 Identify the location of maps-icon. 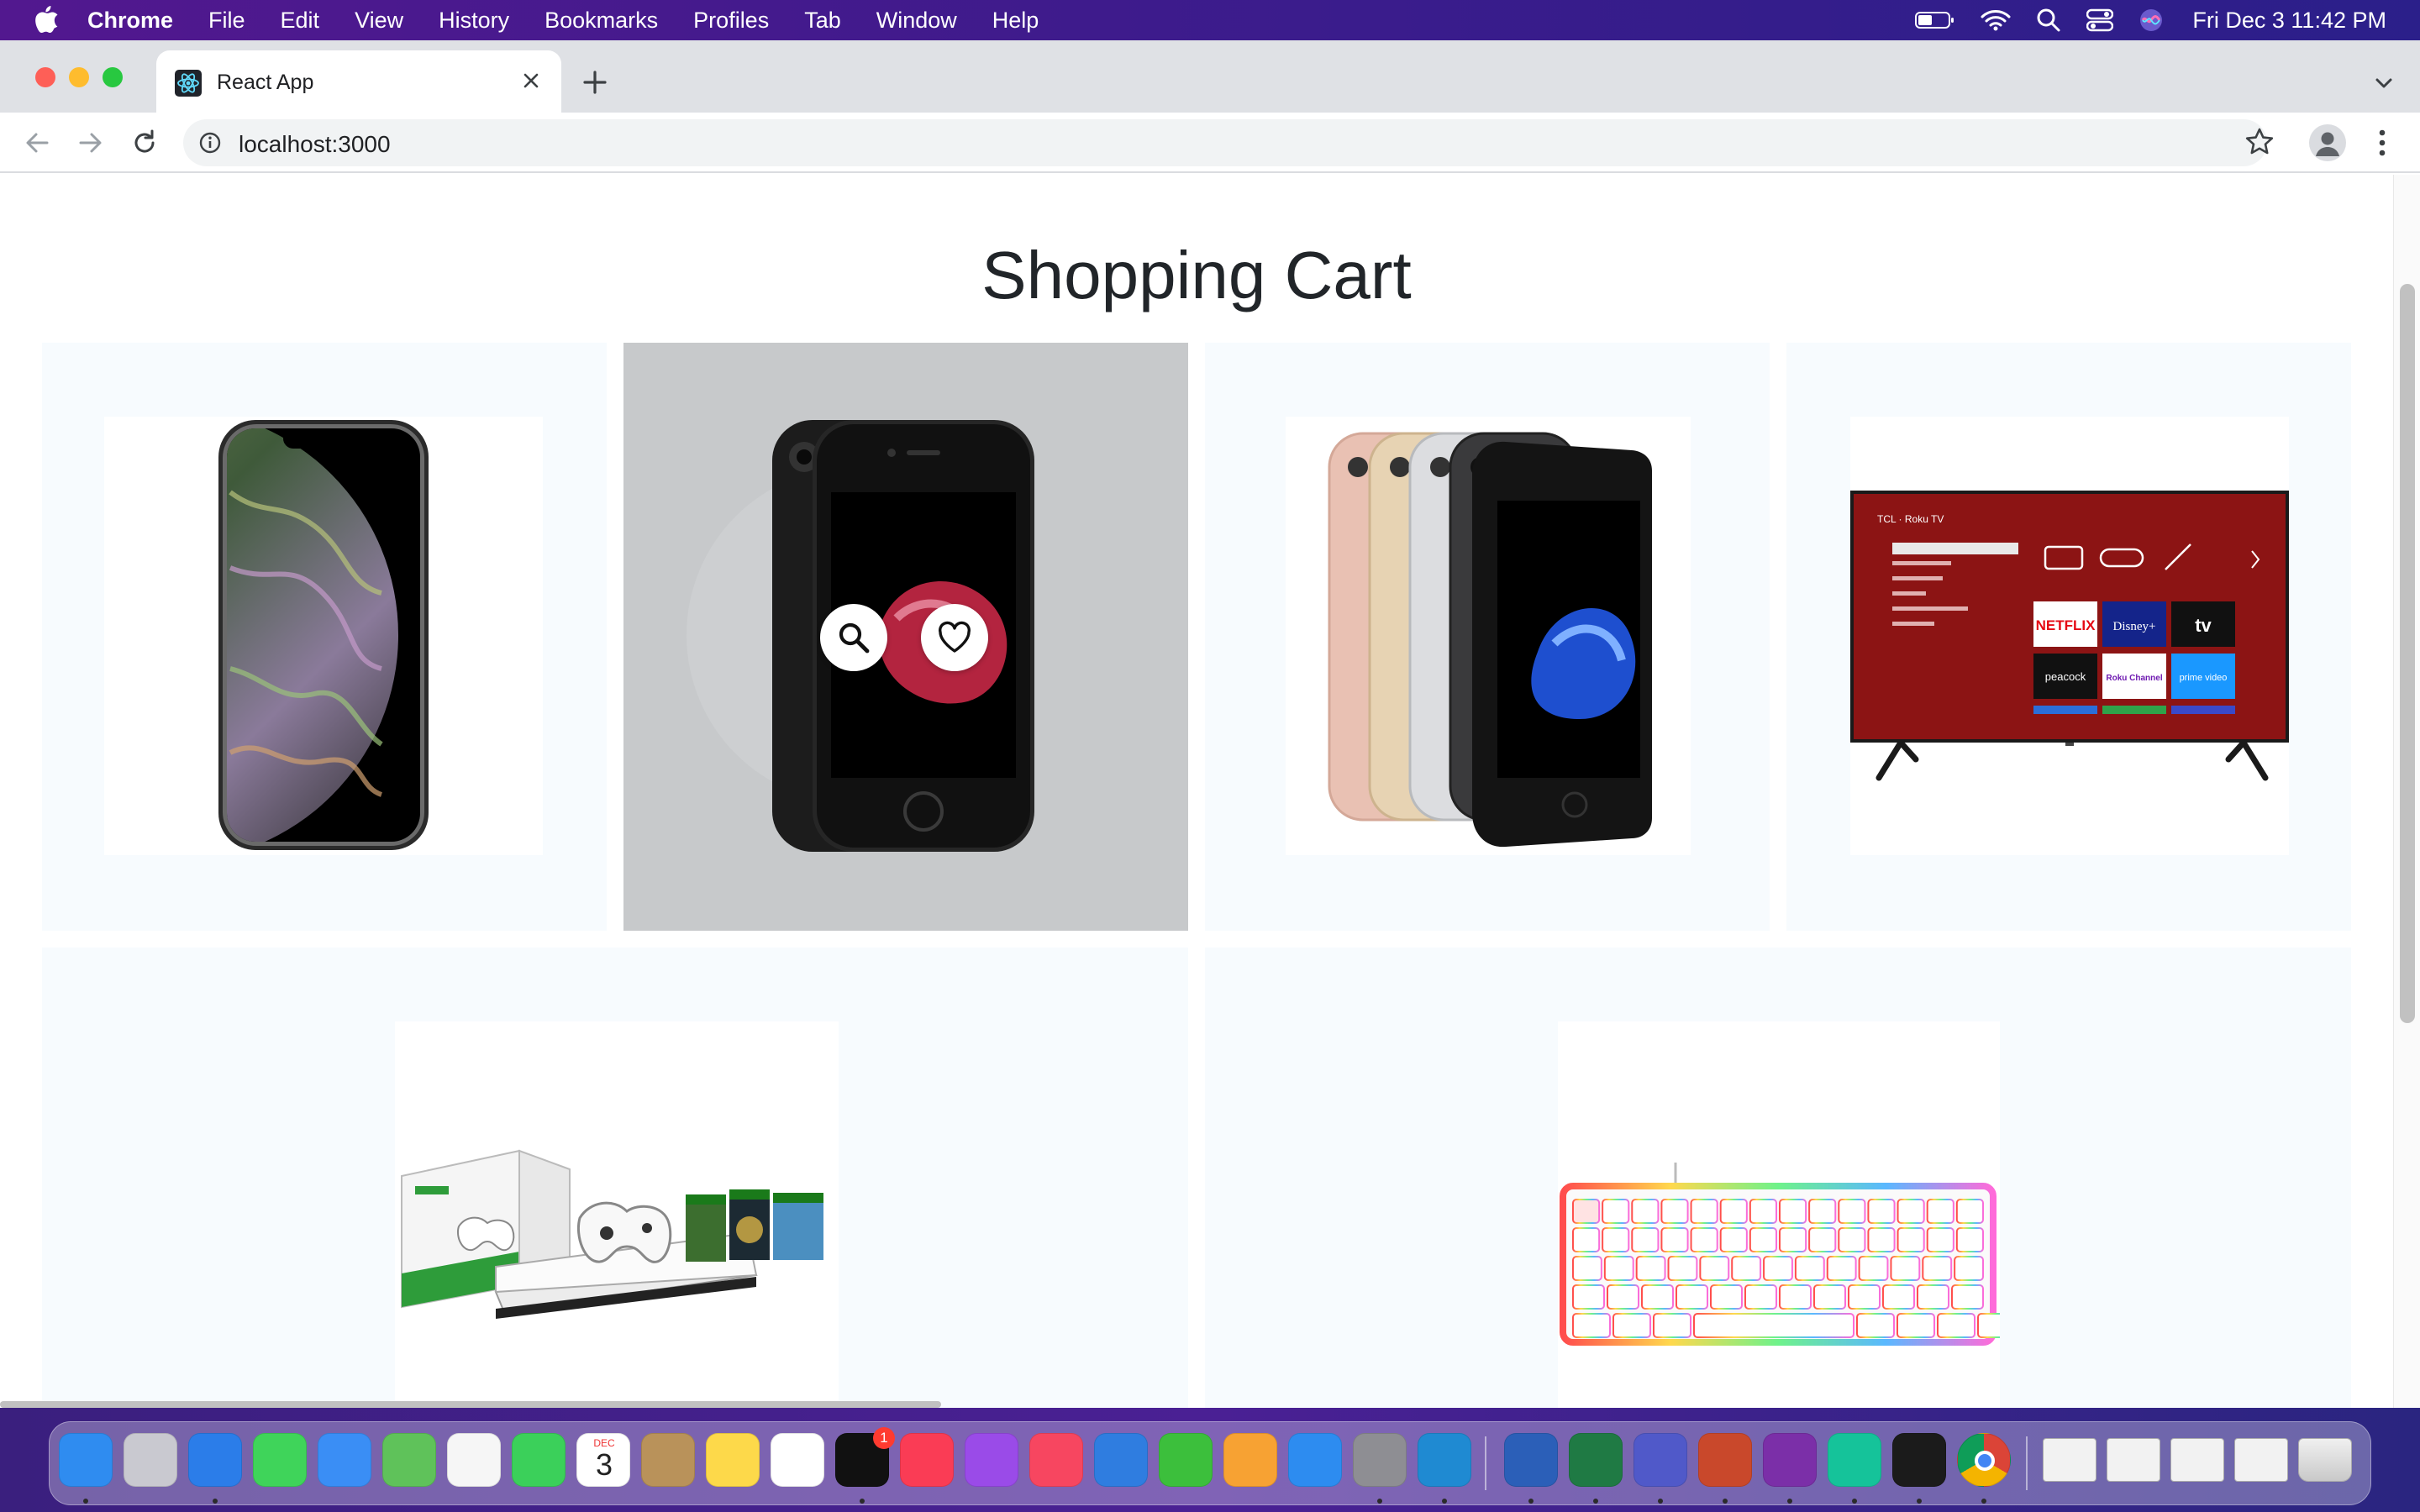
(409, 1460).